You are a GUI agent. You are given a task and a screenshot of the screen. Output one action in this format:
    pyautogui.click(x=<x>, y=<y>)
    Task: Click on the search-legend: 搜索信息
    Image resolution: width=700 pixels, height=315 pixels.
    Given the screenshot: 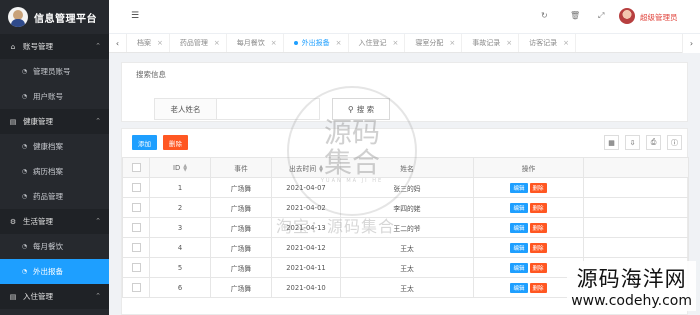 What is the action you would take?
    pyautogui.click(x=151, y=74)
    